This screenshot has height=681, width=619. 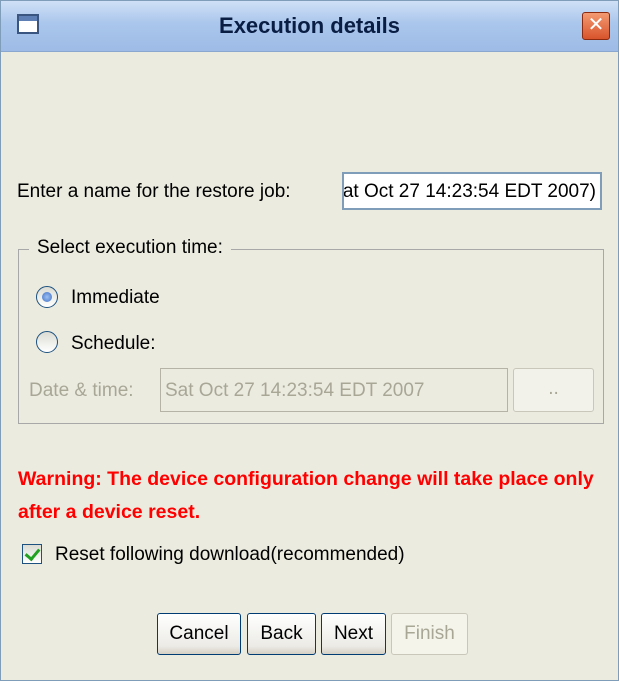 What do you see at coordinates (230, 555) in the screenshot?
I see `reset-label: Reset following download(recommended)` at bounding box center [230, 555].